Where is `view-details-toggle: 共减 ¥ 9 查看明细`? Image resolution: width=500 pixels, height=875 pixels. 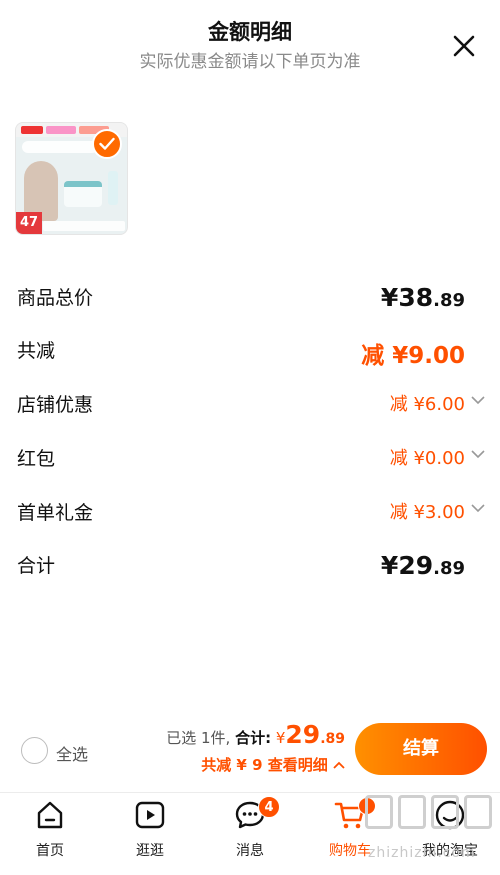 view-details-toggle: 共减 ¥ 9 查看明细 is located at coordinates (273, 764).